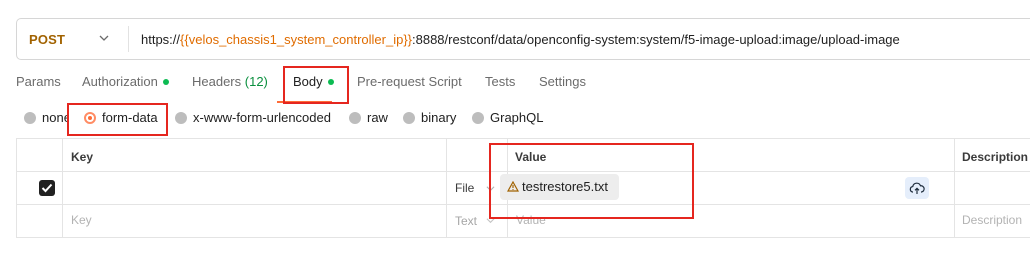 Image resolution: width=1030 pixels, height=279 pixels. I want to click on tab-label: Body, so click(308, 81).